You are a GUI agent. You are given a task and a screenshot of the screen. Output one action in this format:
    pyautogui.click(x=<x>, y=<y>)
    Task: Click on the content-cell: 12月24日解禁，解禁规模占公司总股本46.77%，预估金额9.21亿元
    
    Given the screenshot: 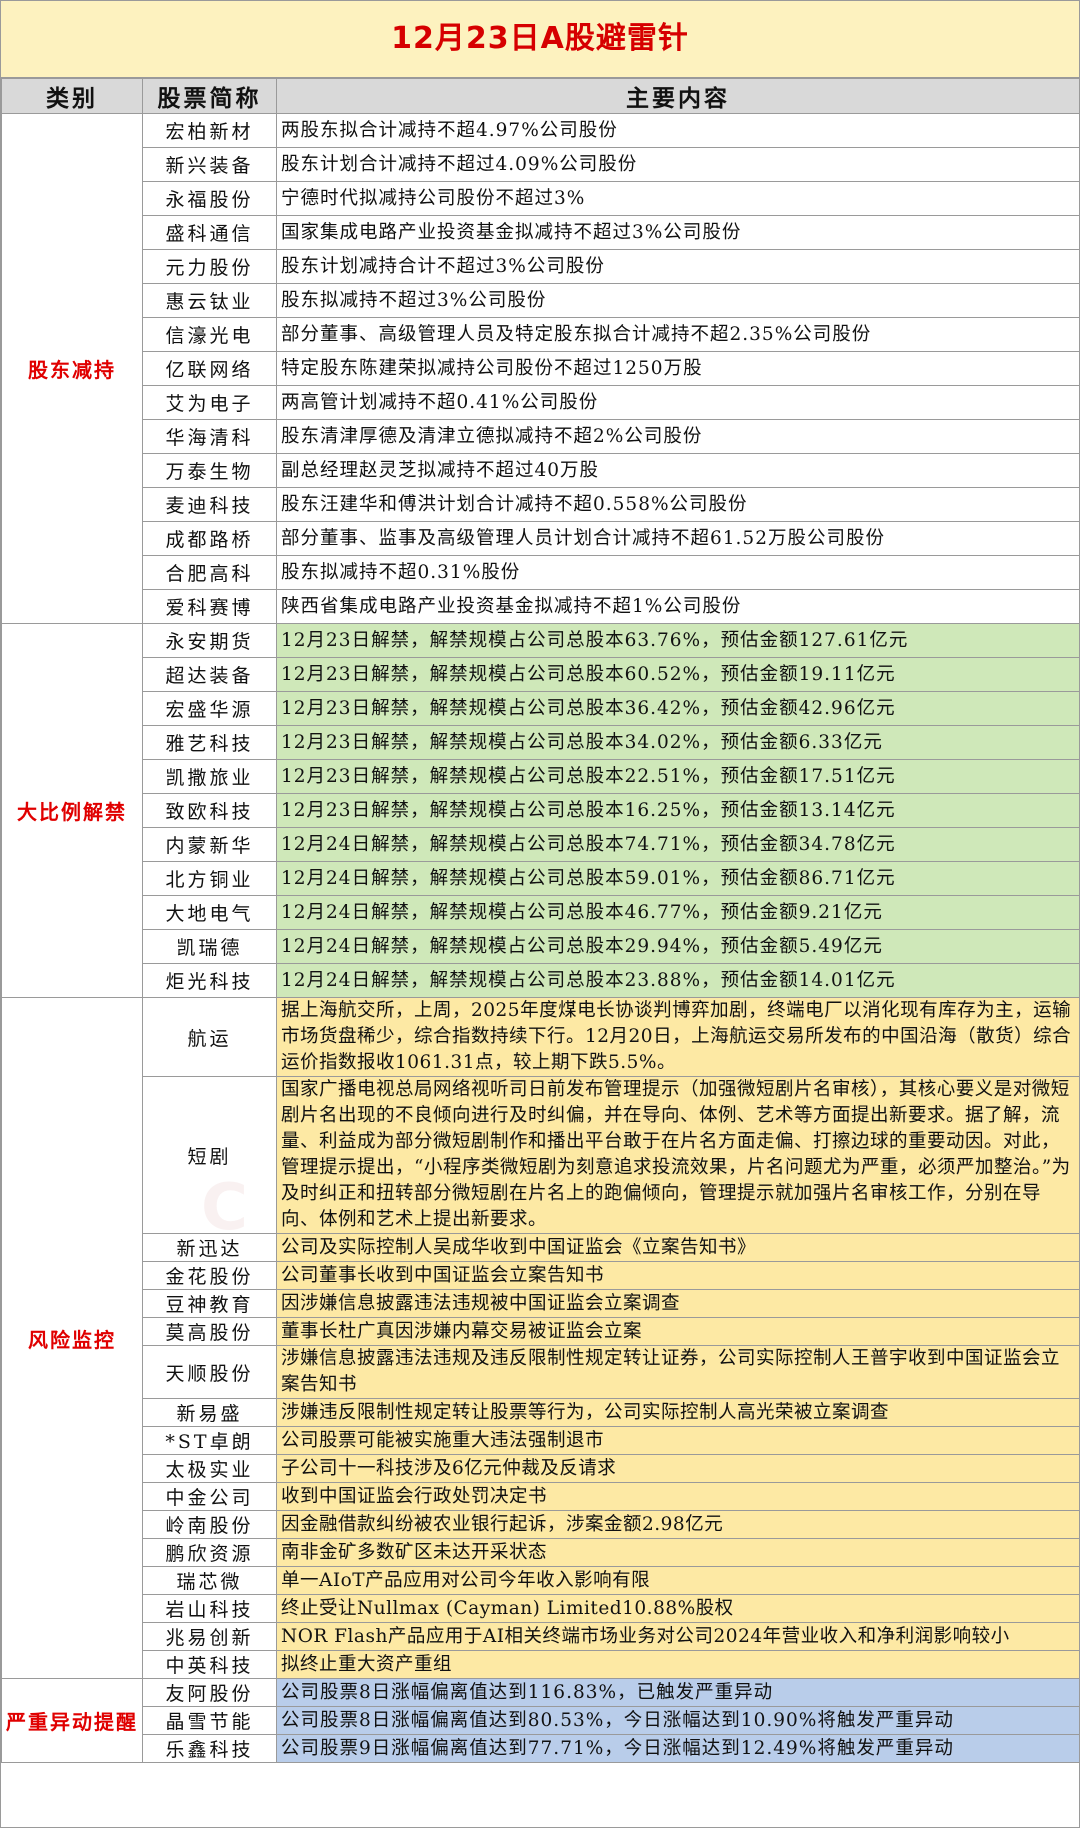 What is the action you would take?
    pyautogui.click(x=678, y=912)
    